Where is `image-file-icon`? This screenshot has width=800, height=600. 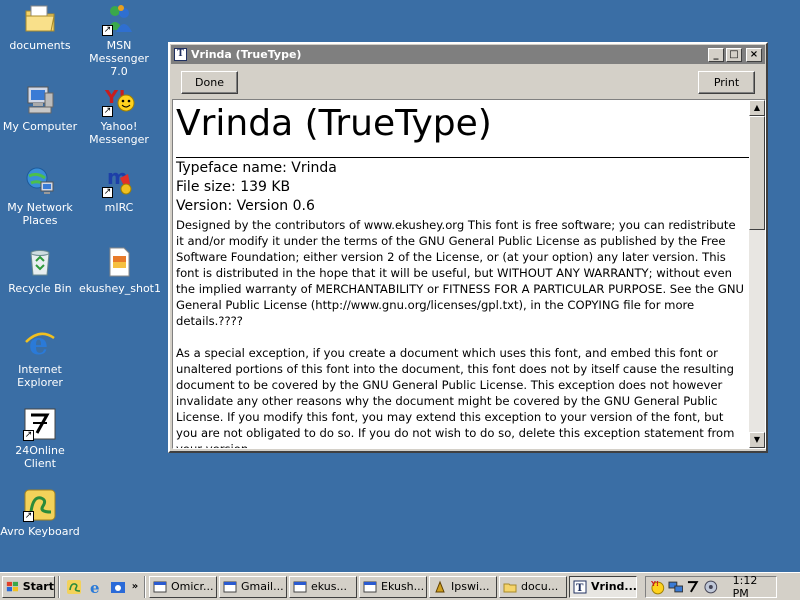
image-file-icon is located at coordinates (119, 262).